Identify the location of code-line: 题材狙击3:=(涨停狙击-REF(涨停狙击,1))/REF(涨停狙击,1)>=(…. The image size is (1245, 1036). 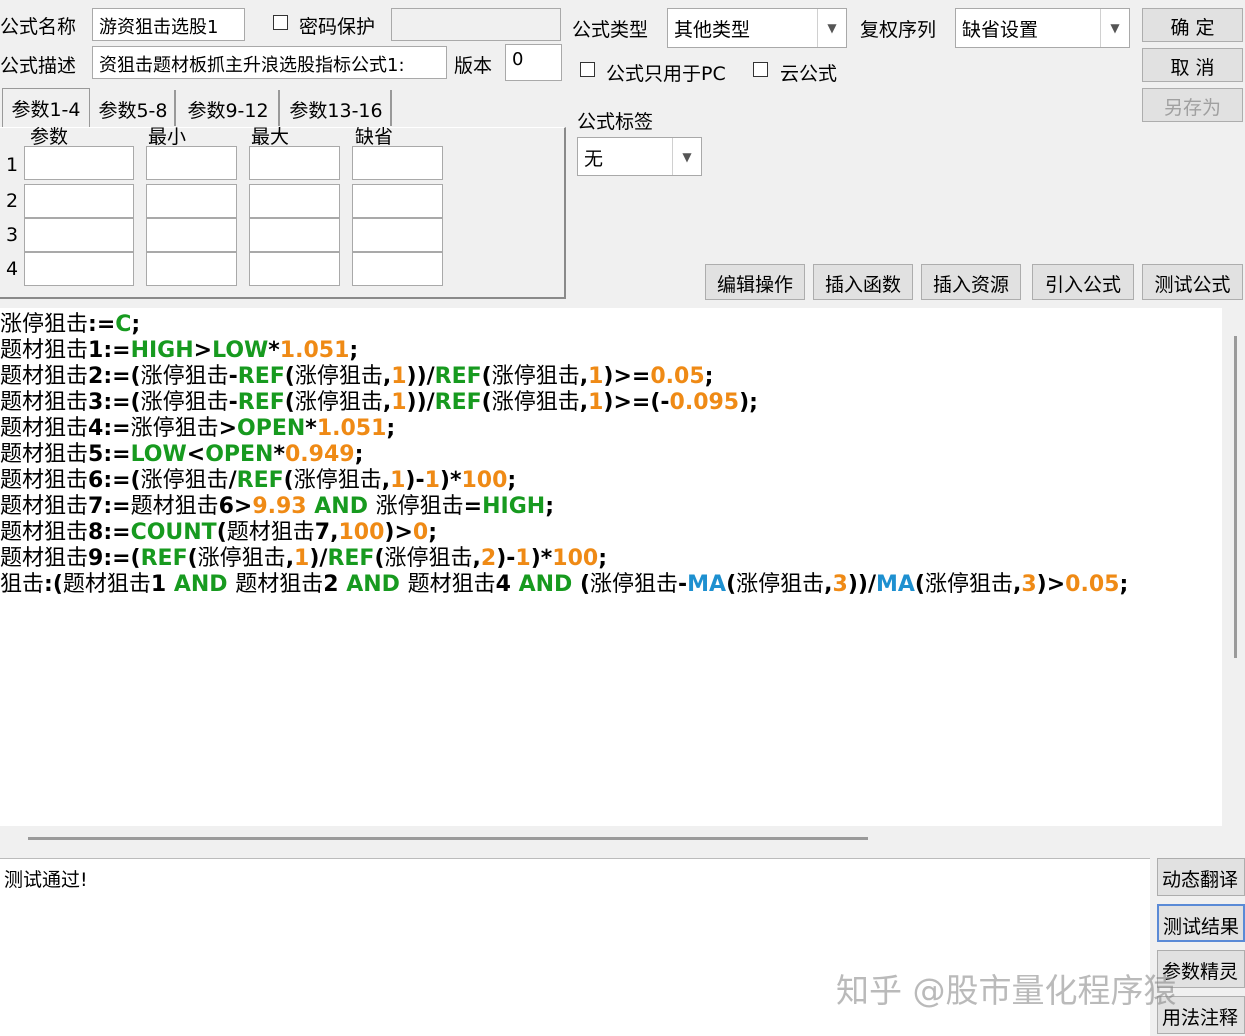
(379, 402).